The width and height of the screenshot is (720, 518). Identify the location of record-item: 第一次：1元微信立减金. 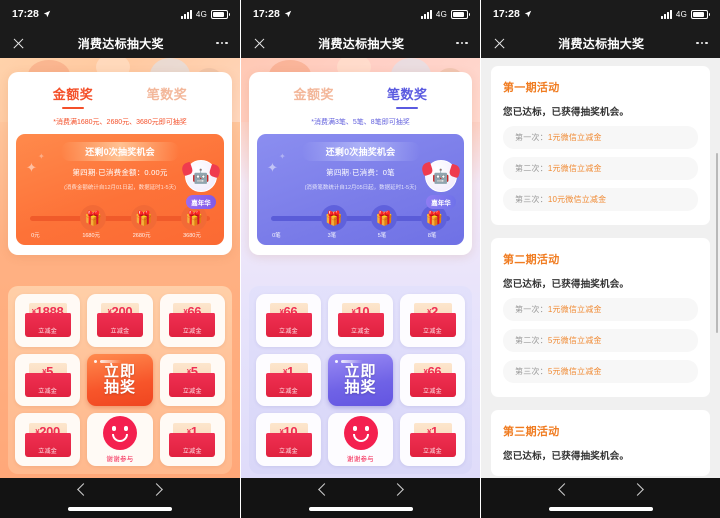
(600, 309).